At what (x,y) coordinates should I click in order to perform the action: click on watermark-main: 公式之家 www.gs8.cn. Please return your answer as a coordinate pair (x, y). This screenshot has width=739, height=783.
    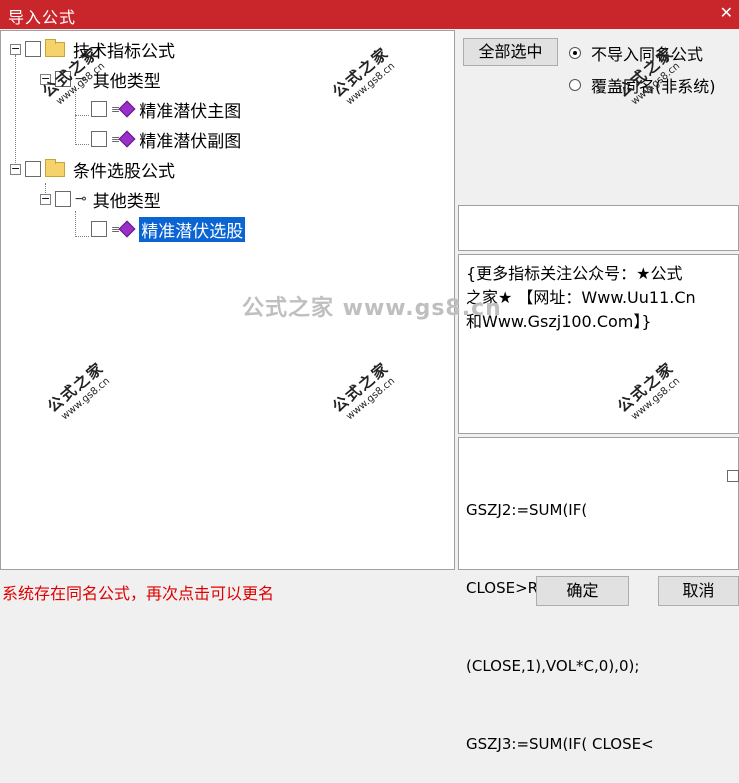
    Looking at the image, I should click on (372, 308).